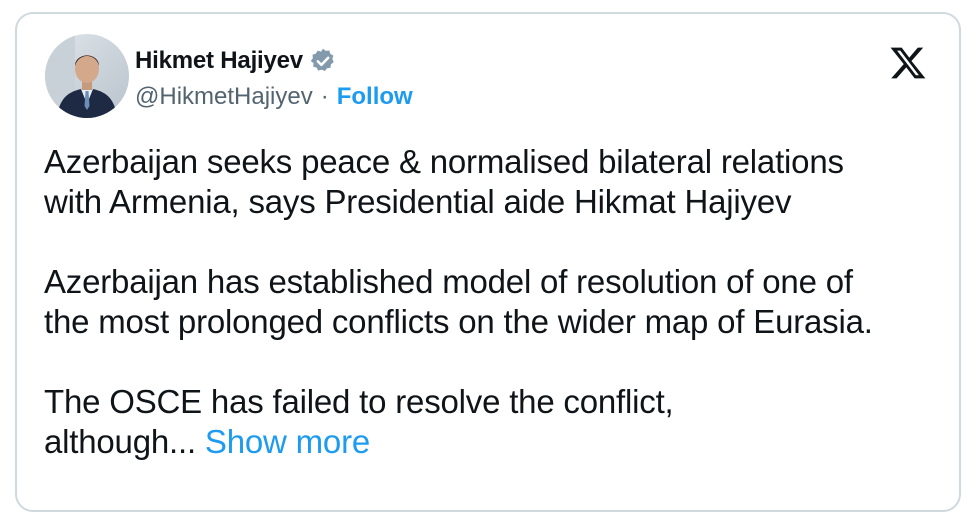 The image size is (980, 512). I want to click on follow-button: Follow, so click(375, 97).